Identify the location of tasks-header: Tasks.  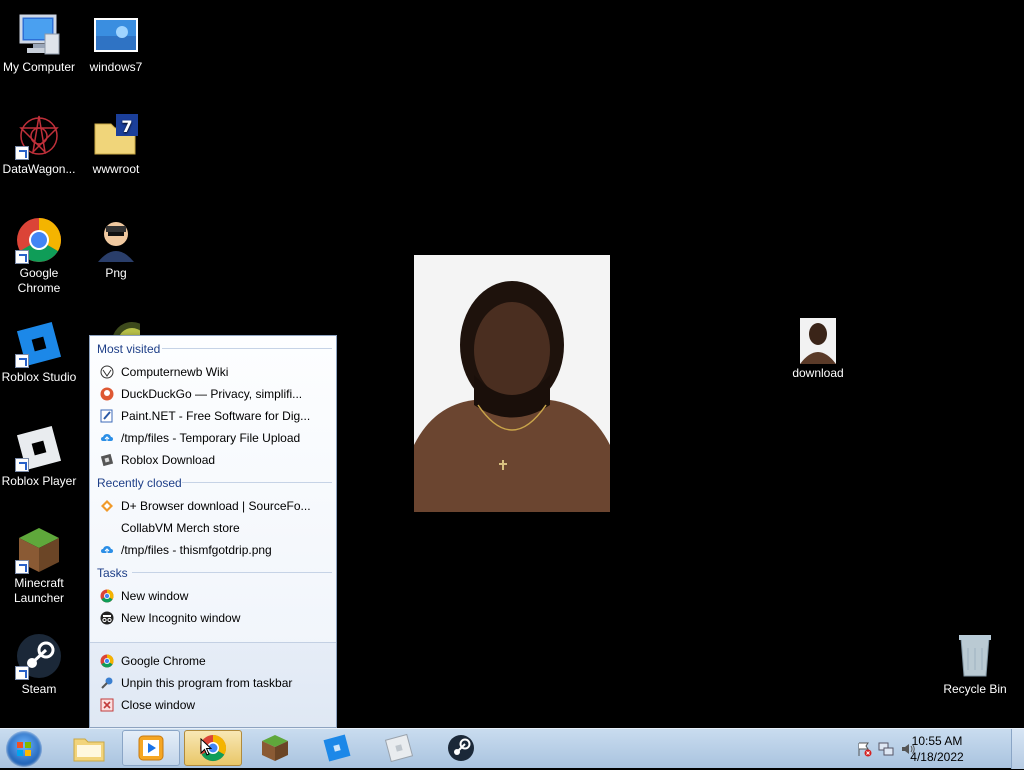
(112, 573).